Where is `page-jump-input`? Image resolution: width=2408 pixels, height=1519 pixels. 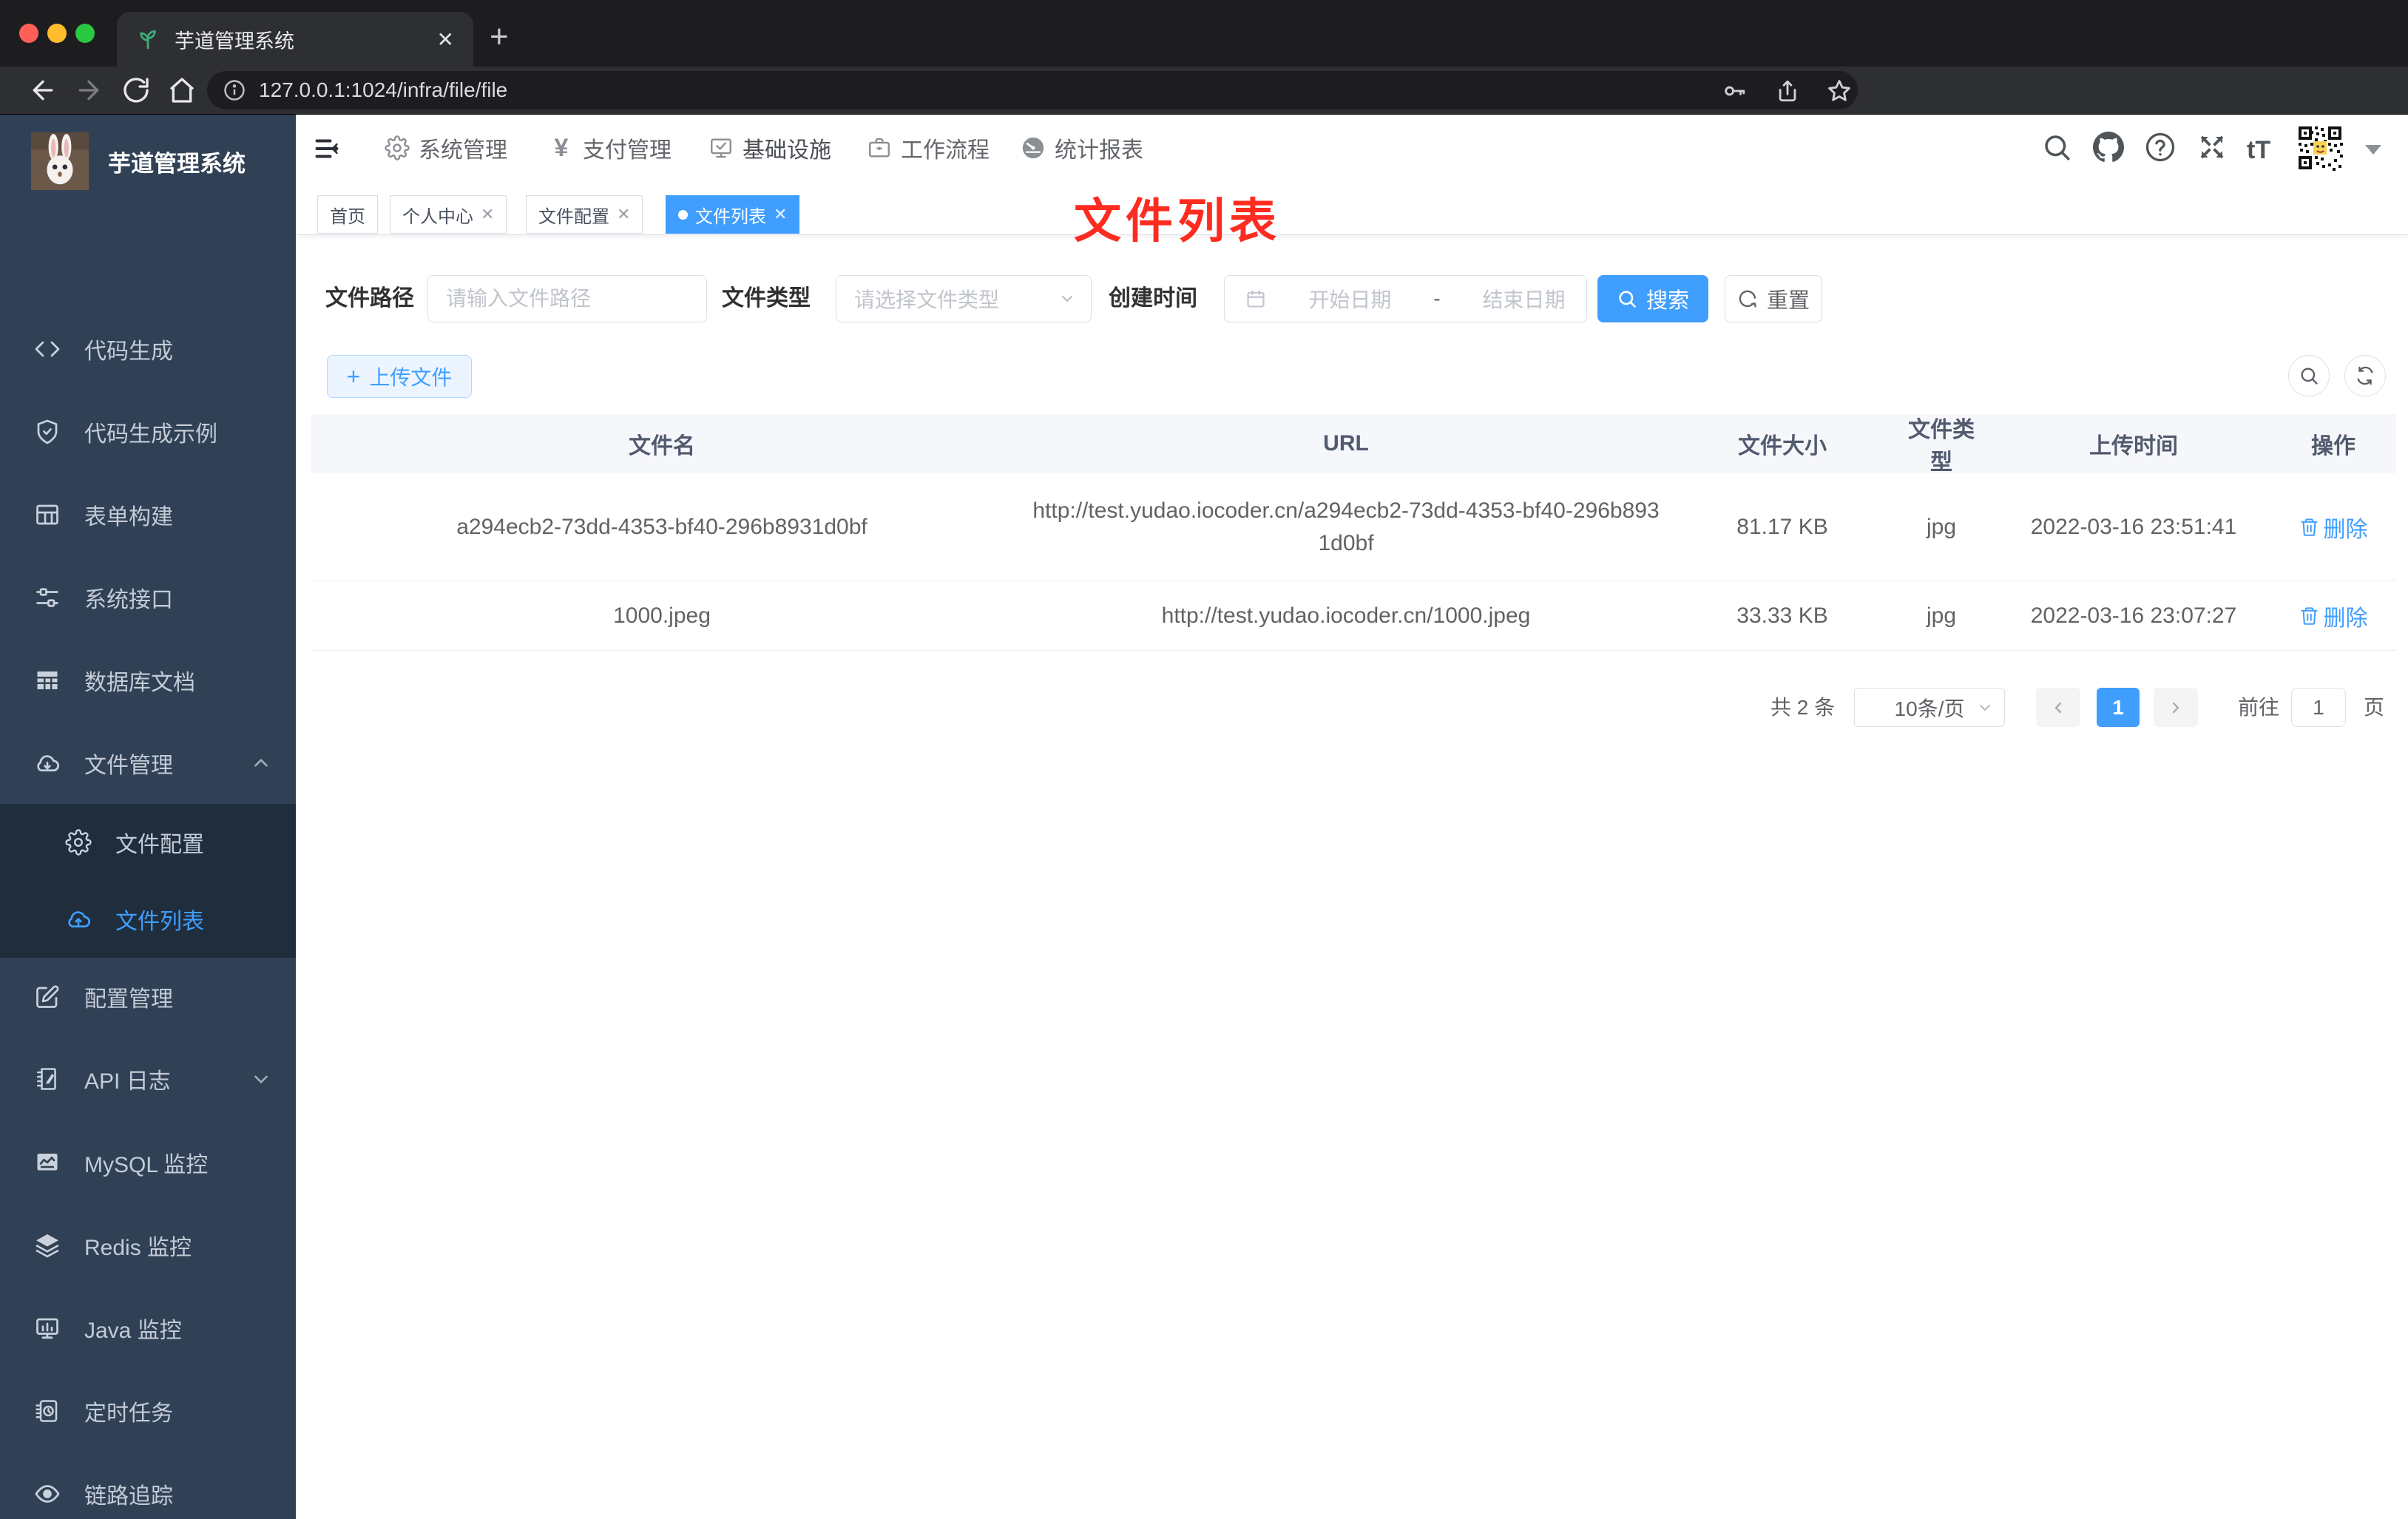 page-jump-input is located at coordinates (2318, 707).